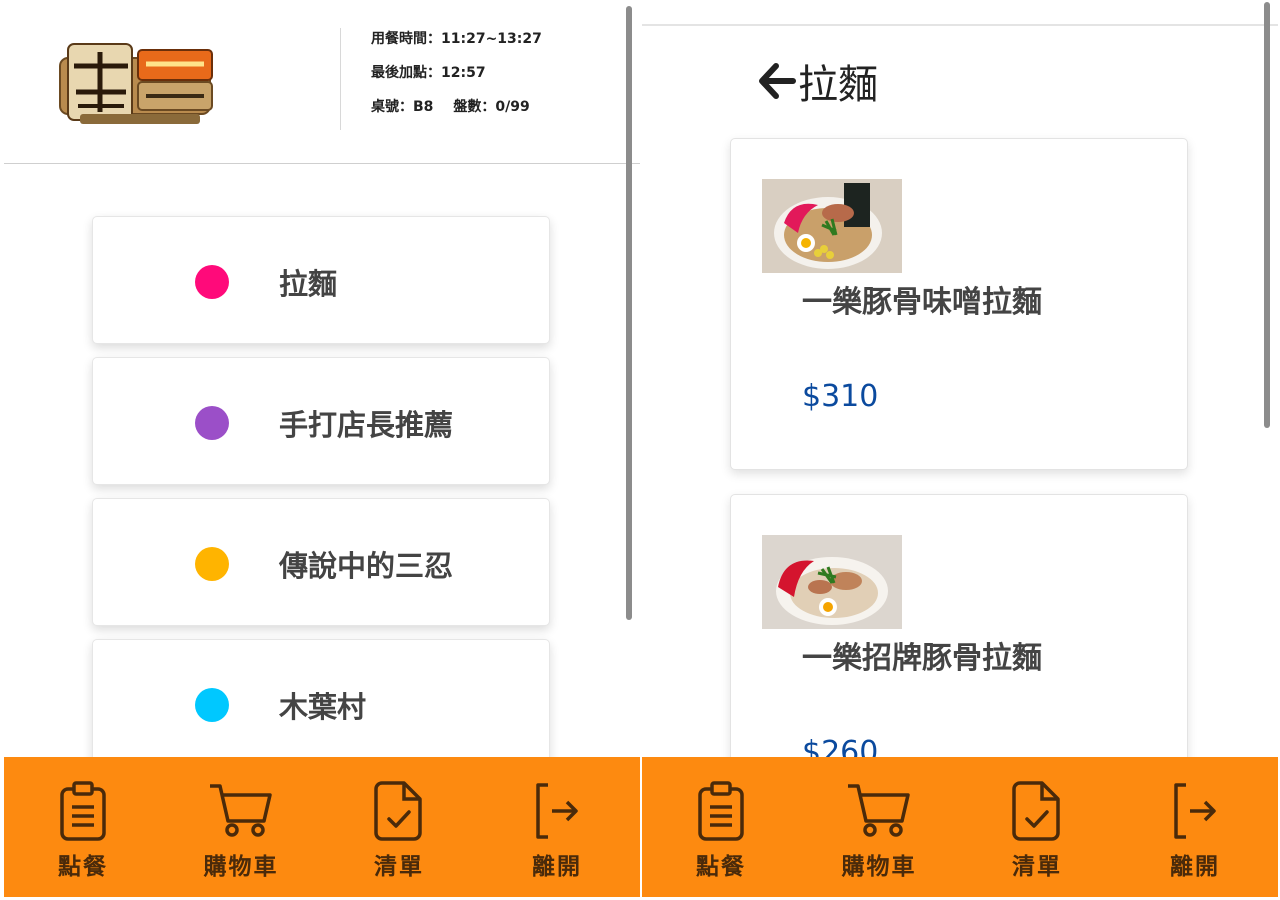 Image resolution: width=1280 pixels, height=900 pixels. I want to click on category-label: 手打店長推薦, so click(366, 425).